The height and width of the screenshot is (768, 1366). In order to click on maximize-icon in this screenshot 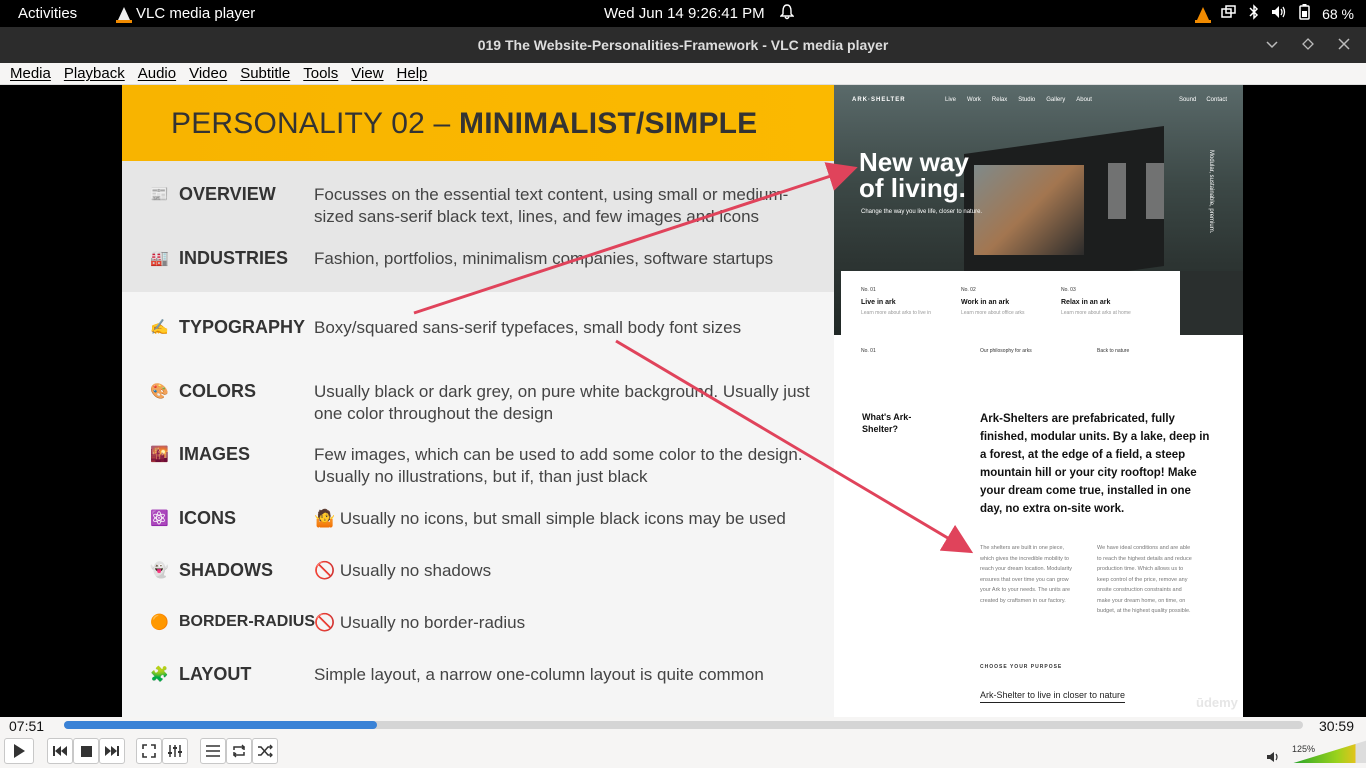, I will do `click(1308, 45)`.